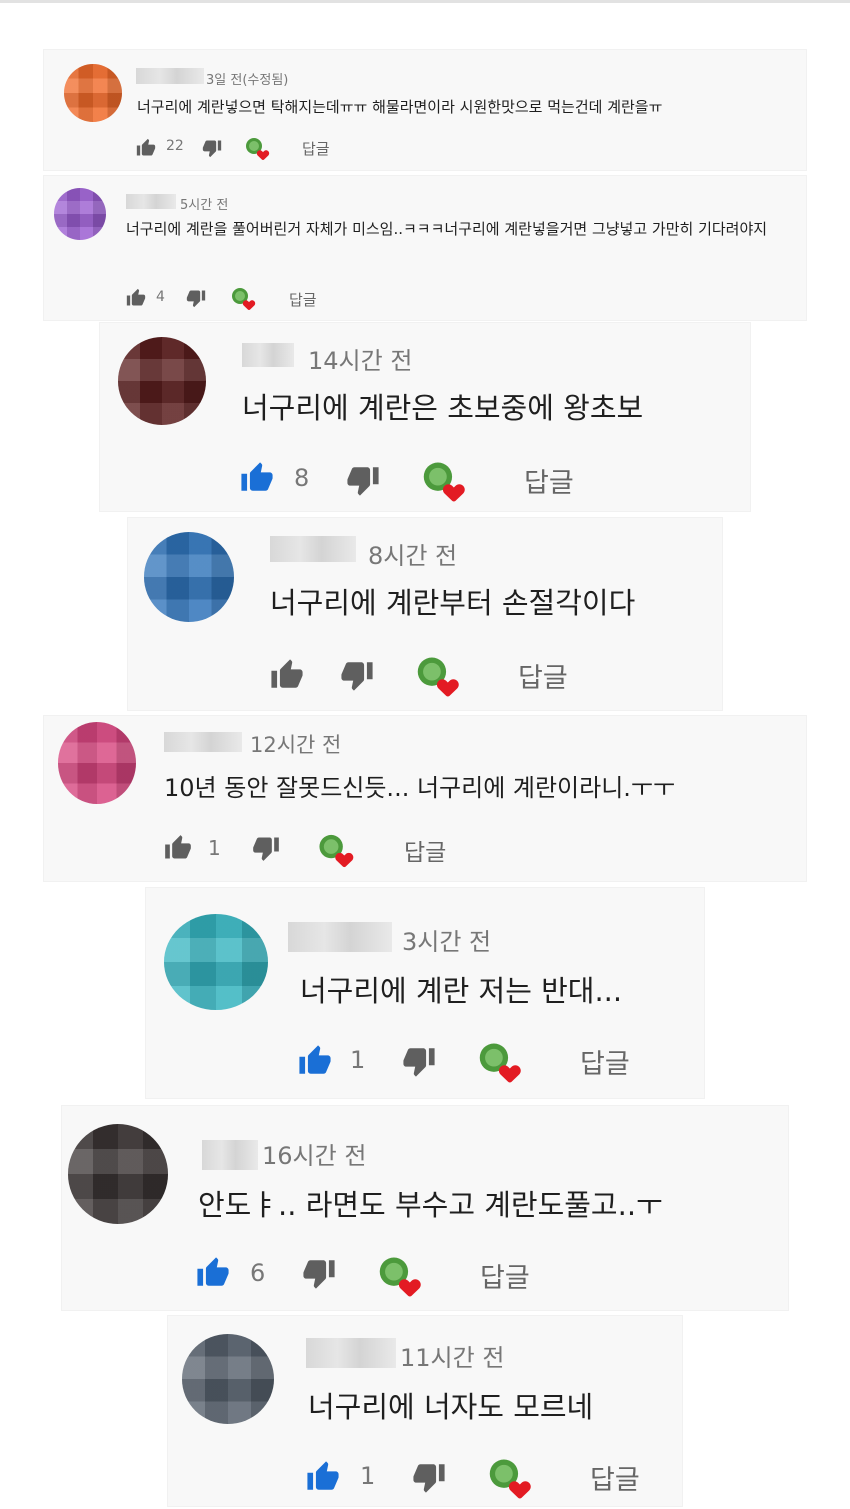 This screenshot has height=1509, width=850. What do you see at coordinates (452, 1355) in the screenshot?
I see `comment-timestamp: 11시간 전` at bounding box center [452, 1355].